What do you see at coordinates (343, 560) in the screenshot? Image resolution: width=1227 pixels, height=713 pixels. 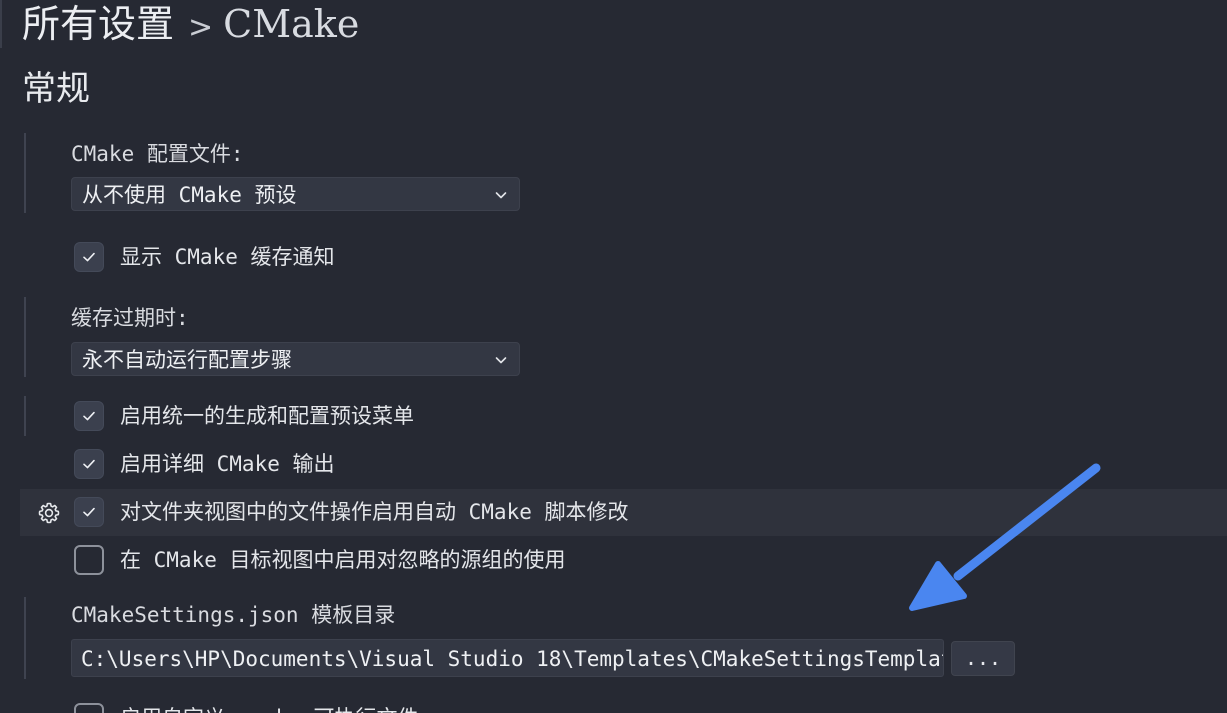 I see `ignored-source-groups-label: 在 CMake 目标视图中启用对忽略的源组的使用` at bounding box center [343, 560].